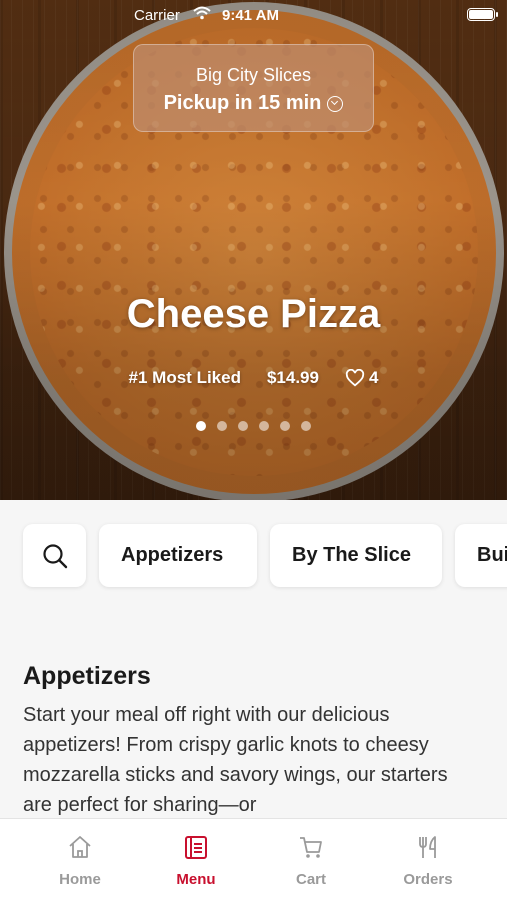  Describe the element at coordinates (253, 314) in the screenshot. I see `featured-item-title: Cheese Pizza` at that location.